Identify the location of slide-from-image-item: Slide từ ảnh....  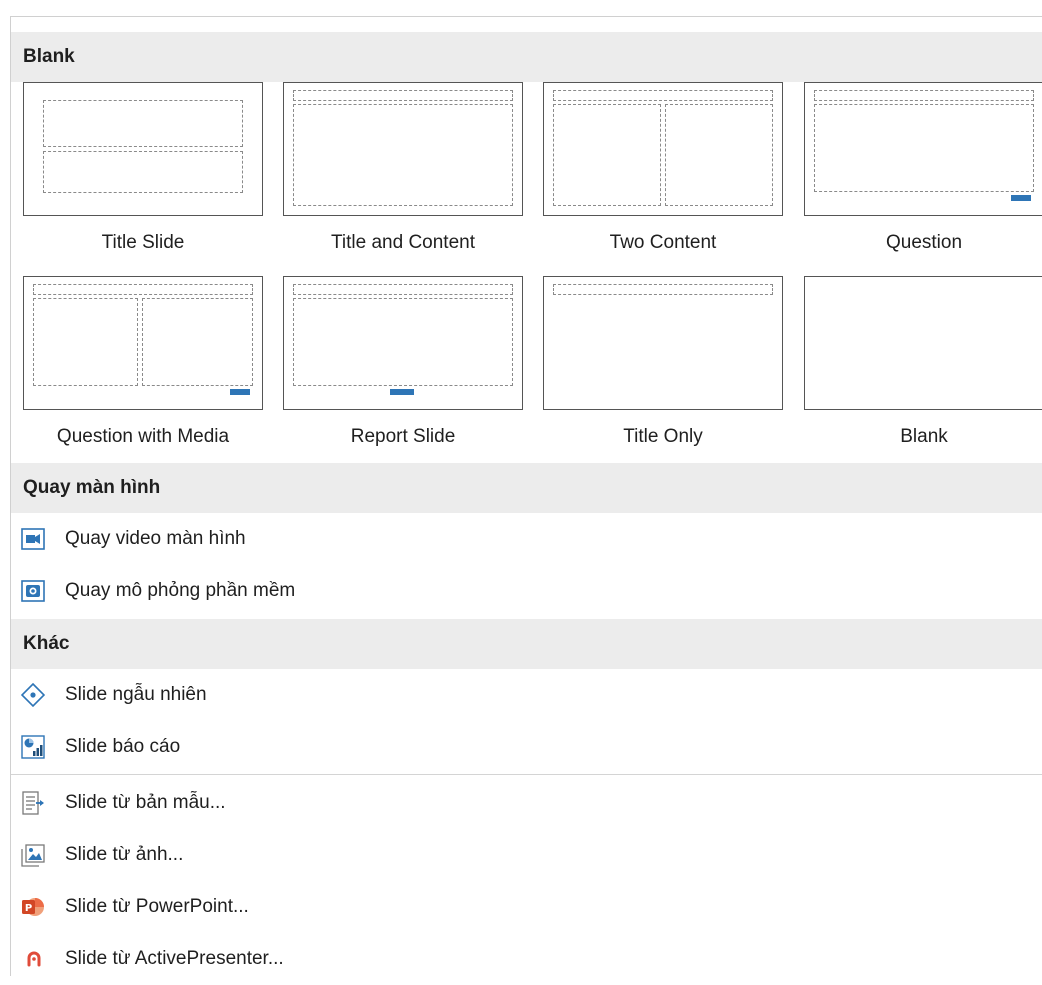
(526, 855).